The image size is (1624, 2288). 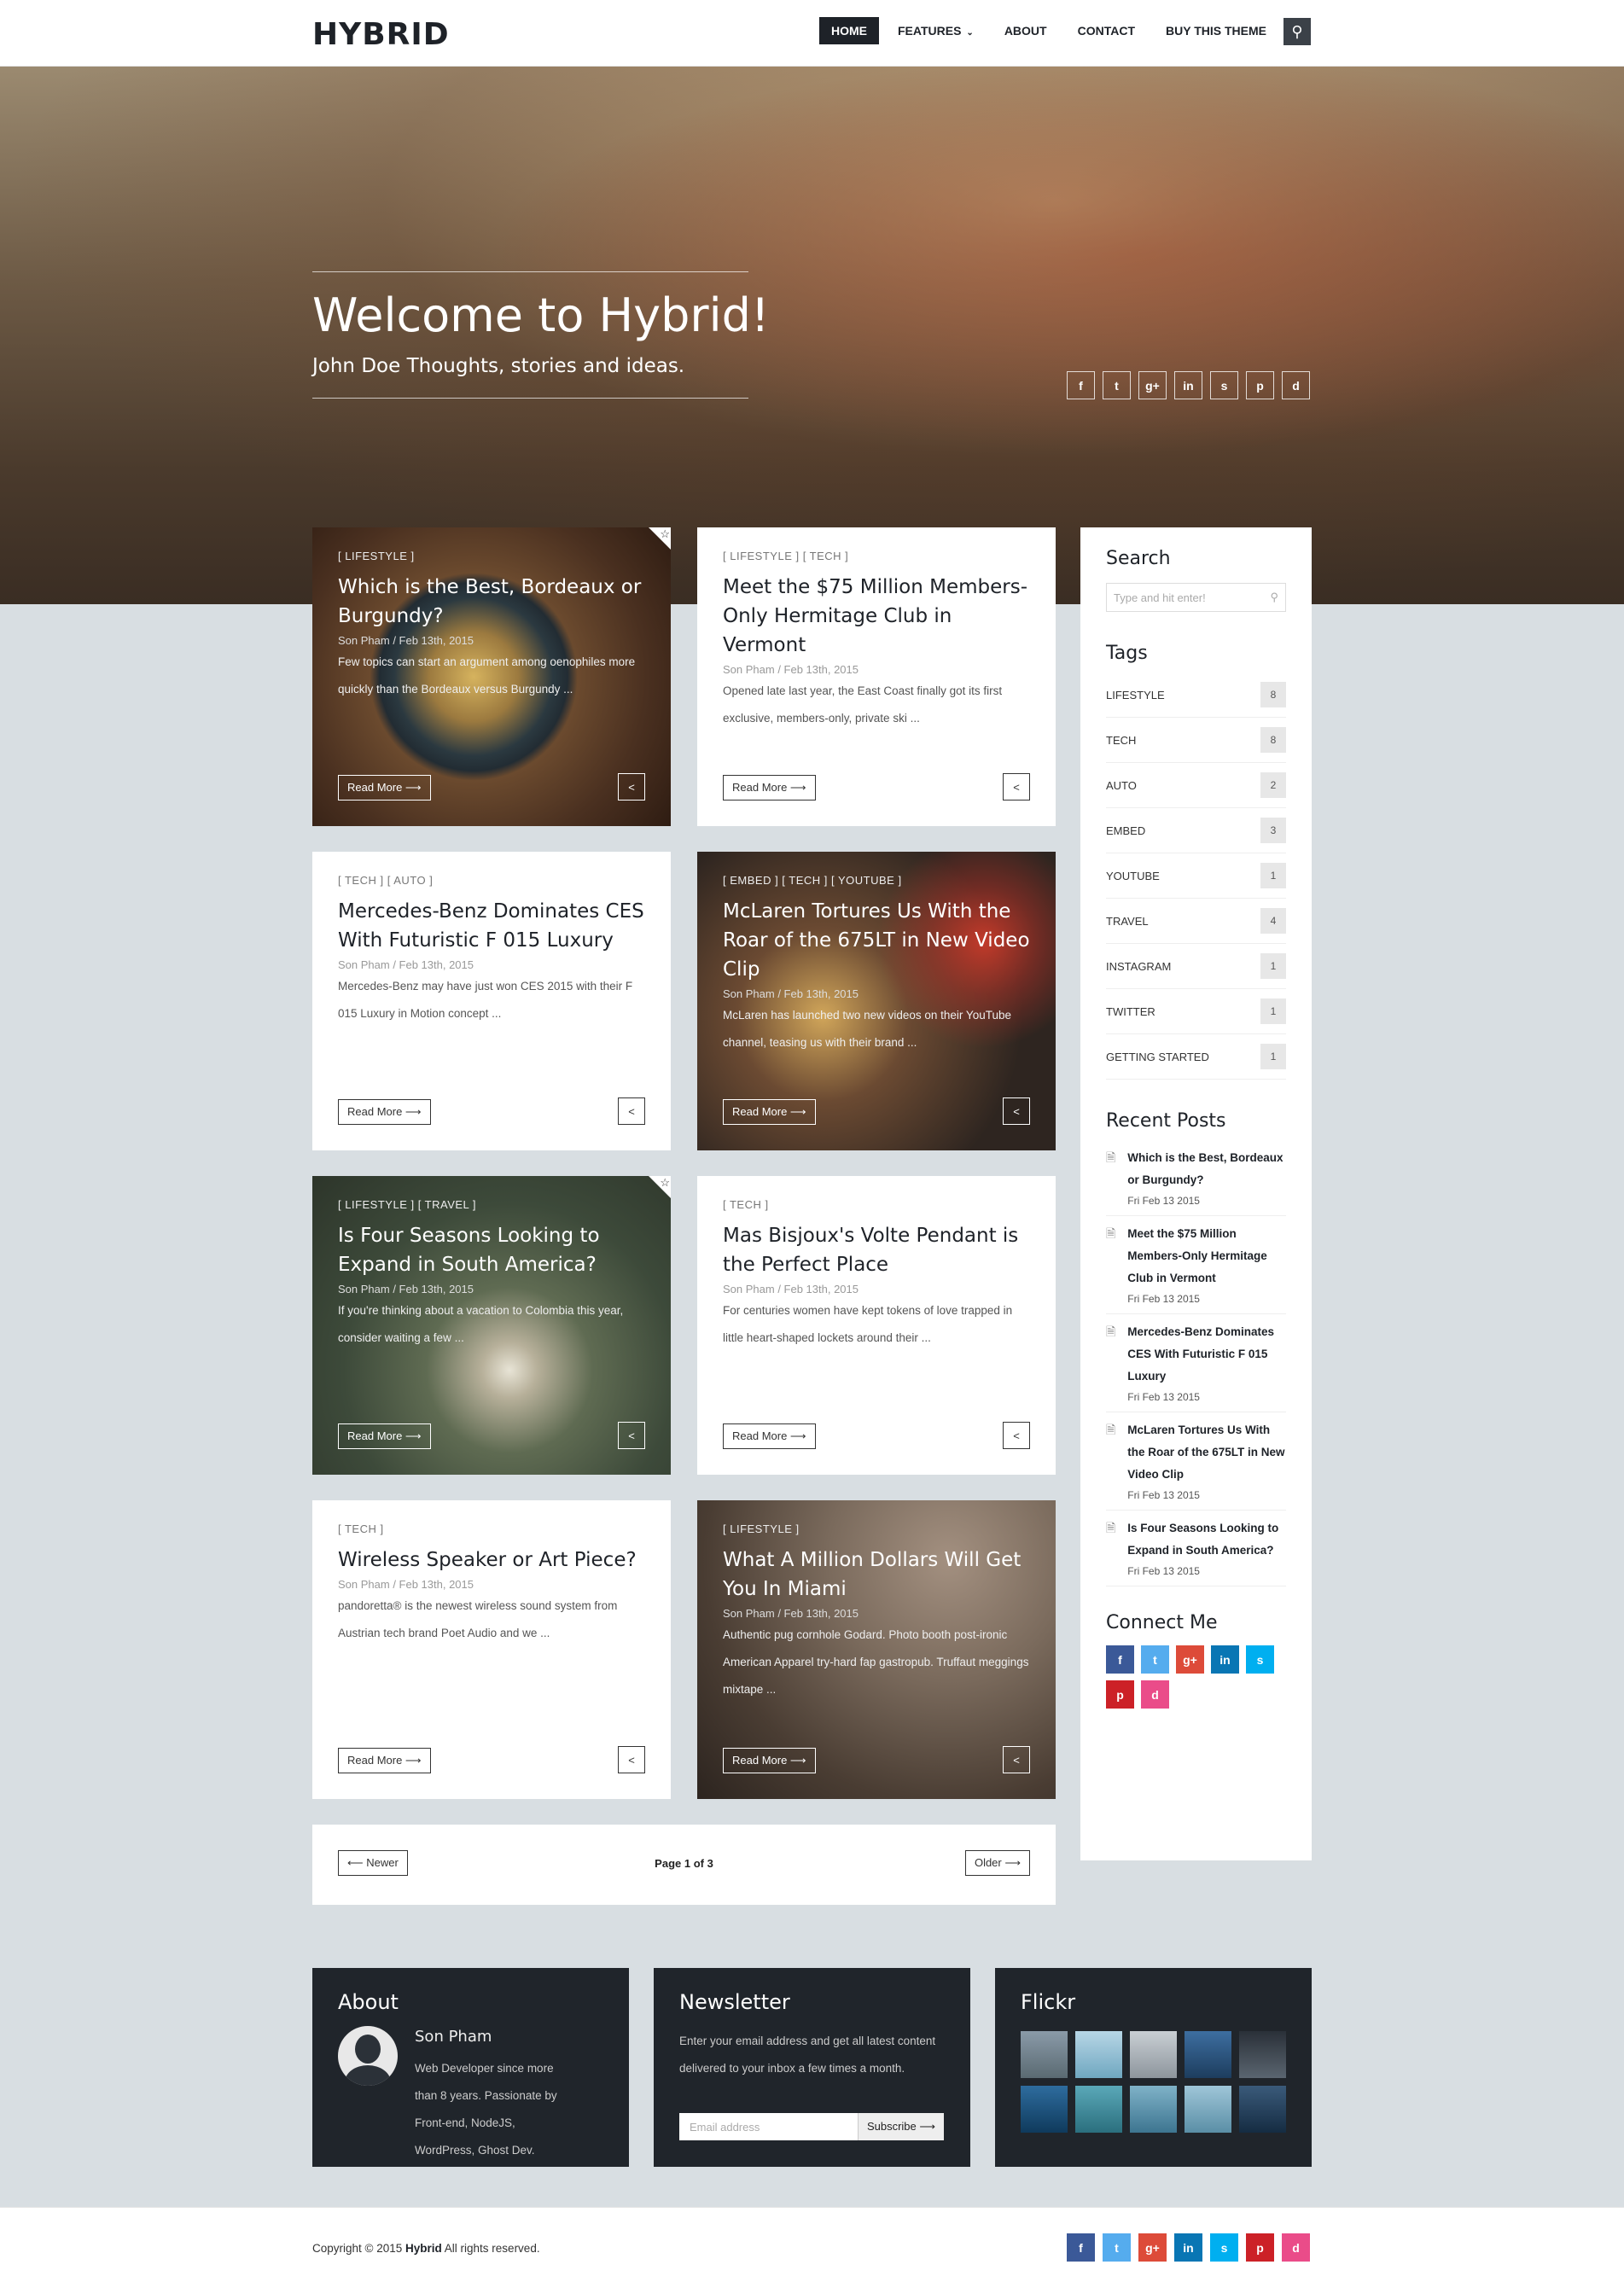 I want to click on post-title: Which is the Best, Bordeaux or Burgundy?, so click(x=492, y=602).